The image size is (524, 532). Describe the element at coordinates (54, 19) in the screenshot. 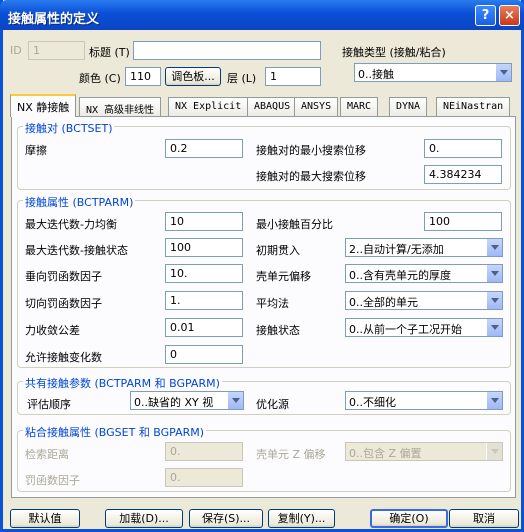

I see `window-title: 接触属性的定义` at that location.